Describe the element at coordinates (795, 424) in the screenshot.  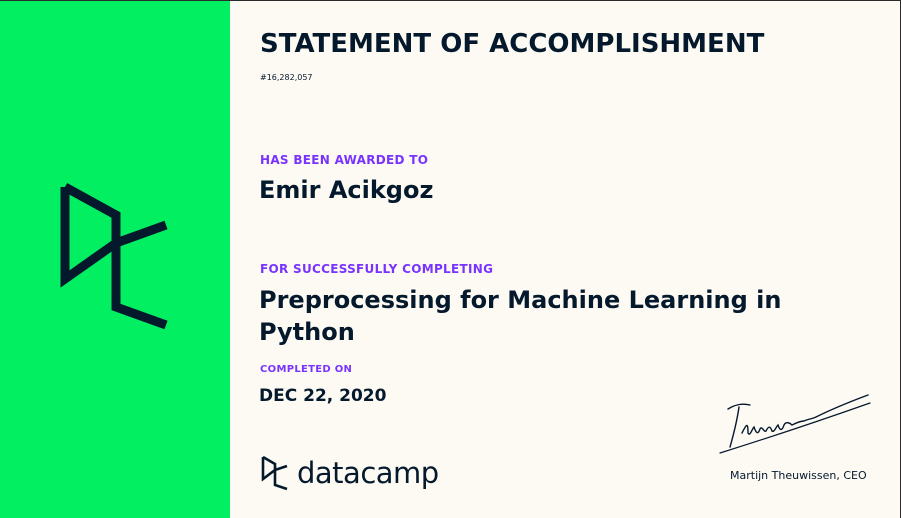
I see `ceo-signature` at that location.